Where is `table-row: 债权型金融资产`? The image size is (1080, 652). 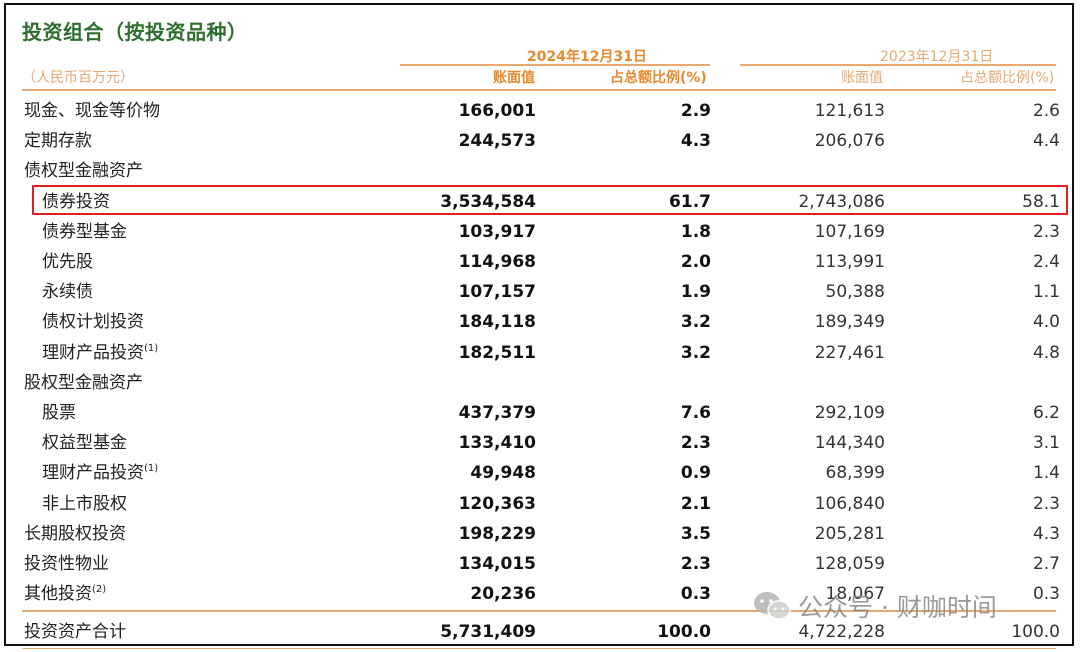 table-row: 债权型金融资产 is located at coordinates (540, 171).